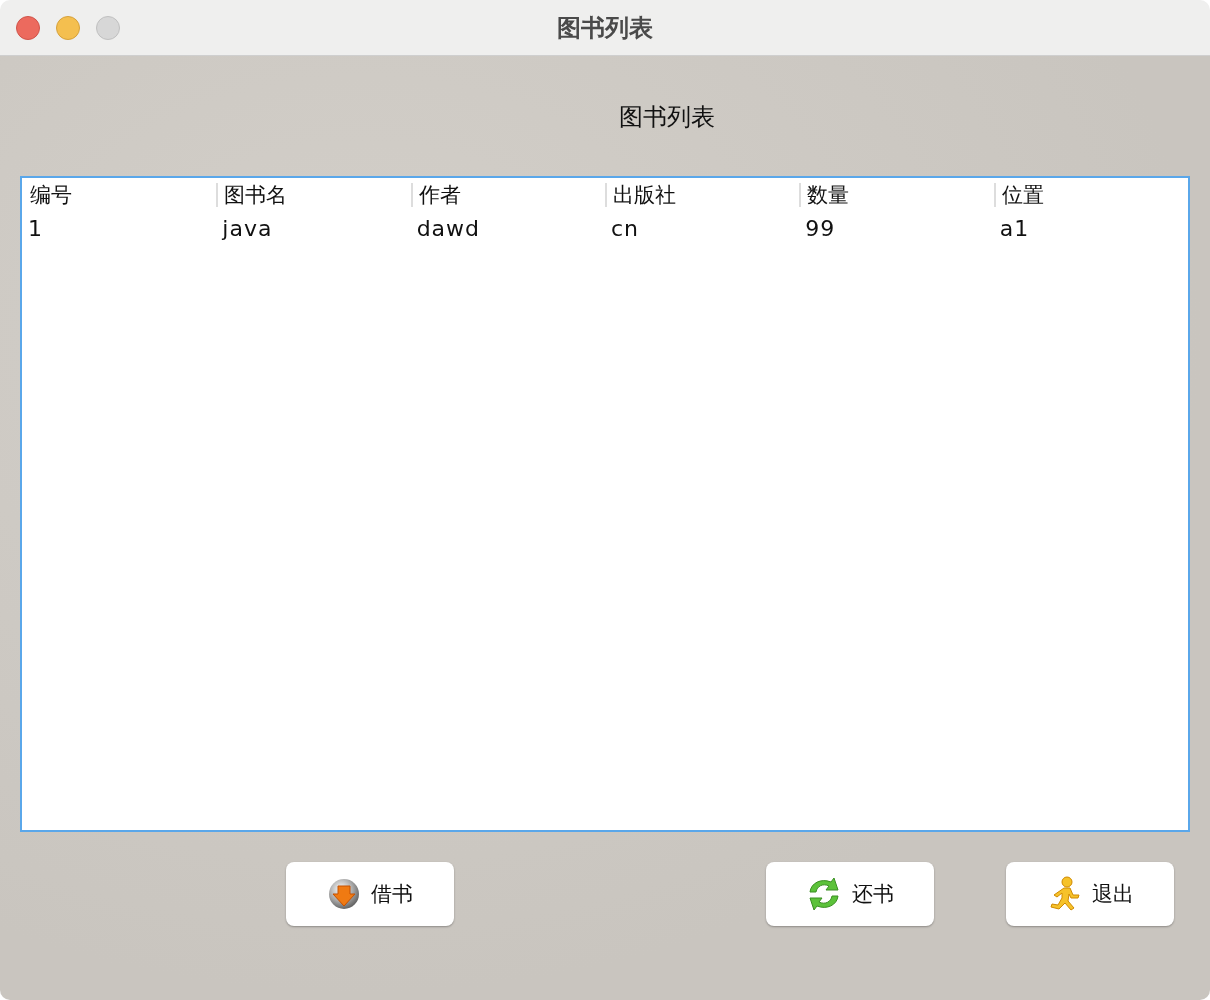 This screenshot has height=1000, width=1210. I want to click on column-header: 数量, so click(828, 195).